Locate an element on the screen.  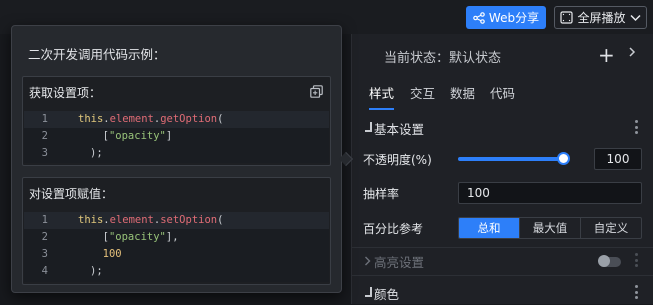
highlight-settings-header: 高亮设置 is located at coordinates (502, 261).